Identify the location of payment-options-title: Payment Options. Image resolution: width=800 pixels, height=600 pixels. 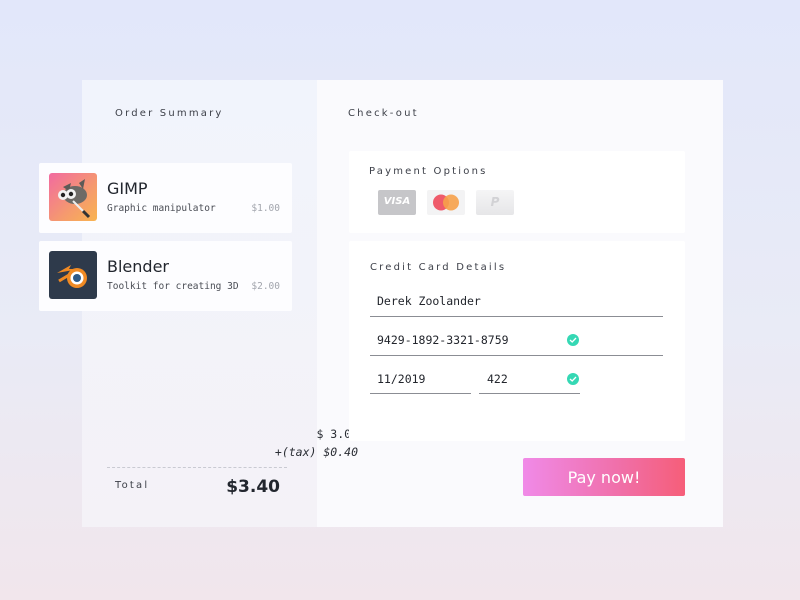
(428, 171).